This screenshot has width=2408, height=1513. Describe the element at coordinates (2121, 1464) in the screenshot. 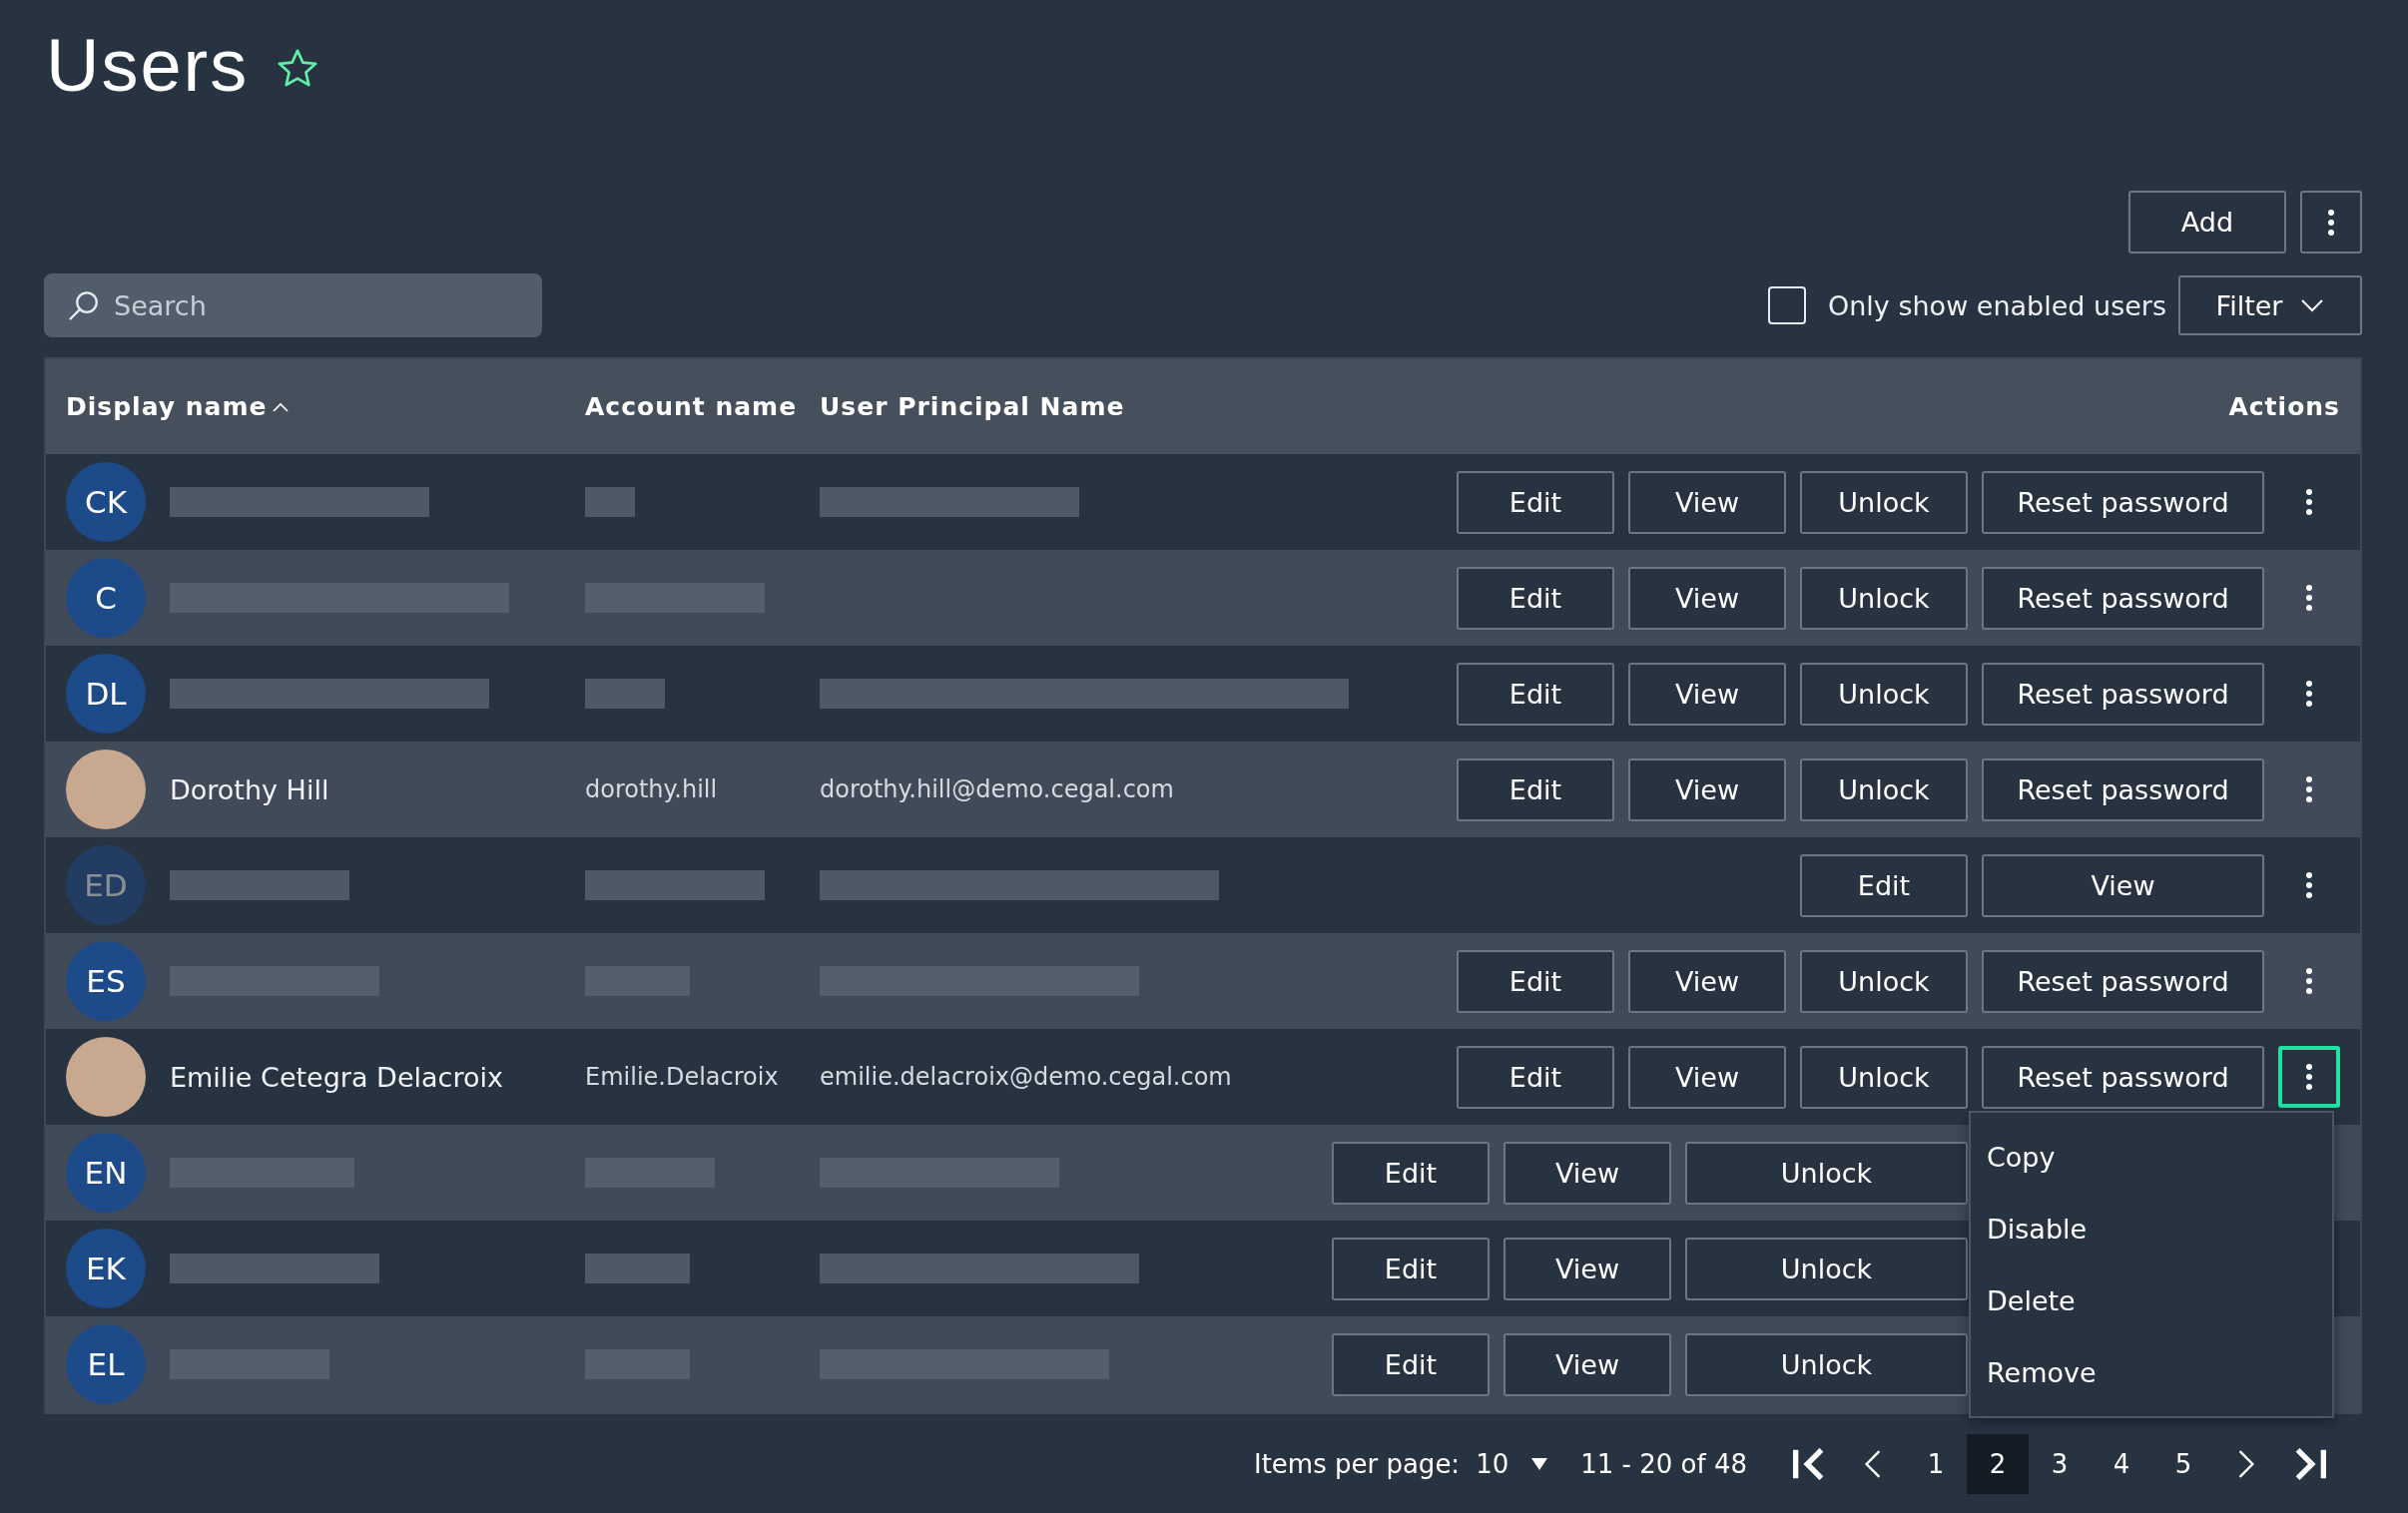

I see `page-button: 4` at that location.